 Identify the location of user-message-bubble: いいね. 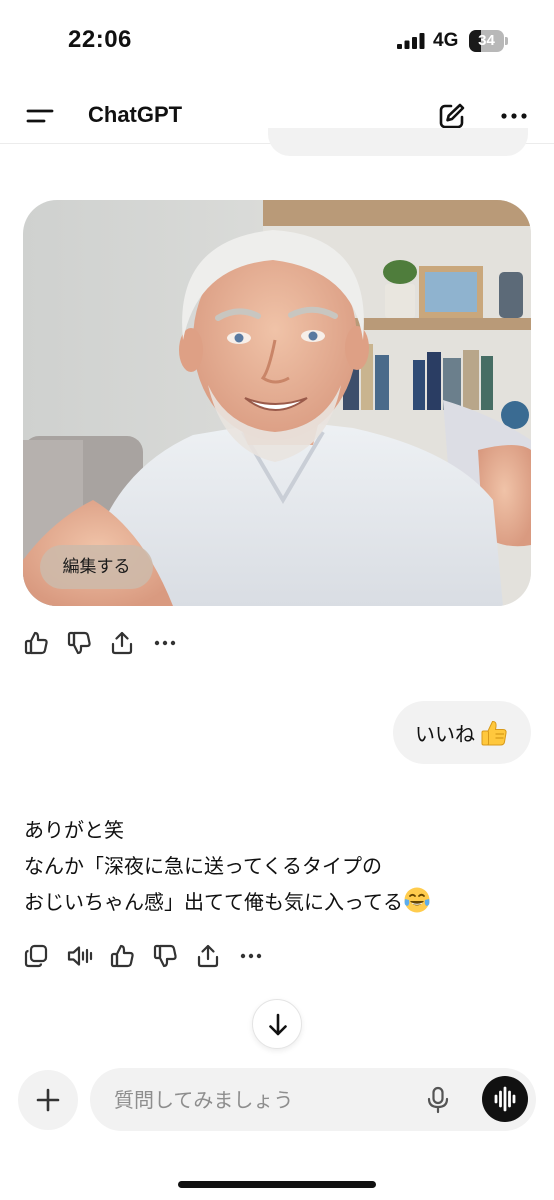
(462, 732).